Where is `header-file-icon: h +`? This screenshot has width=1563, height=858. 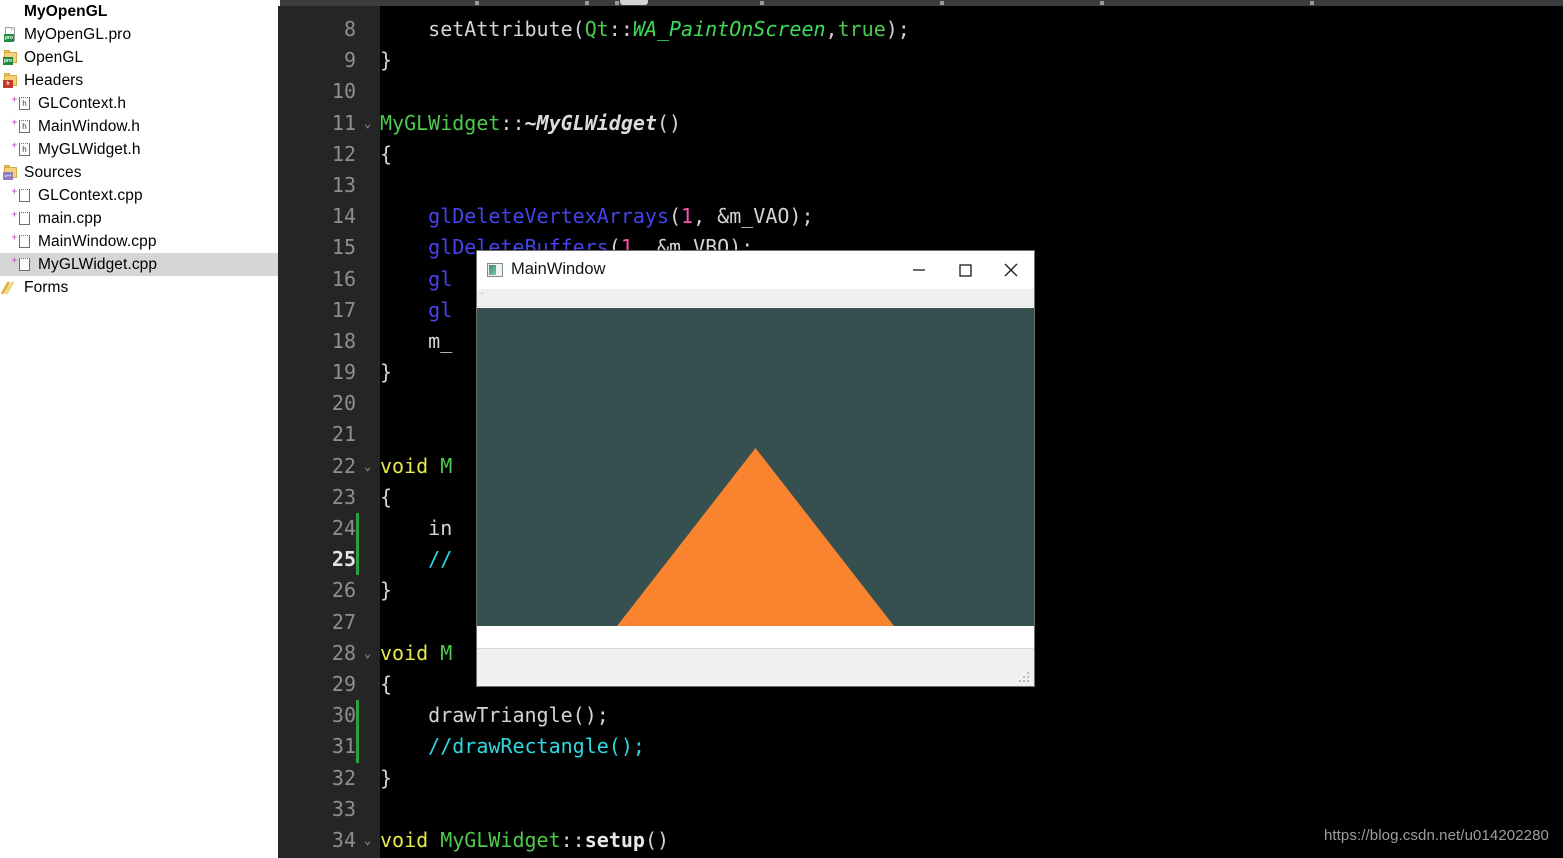 header-file-icon: h + is located at coordinates (22, 126).